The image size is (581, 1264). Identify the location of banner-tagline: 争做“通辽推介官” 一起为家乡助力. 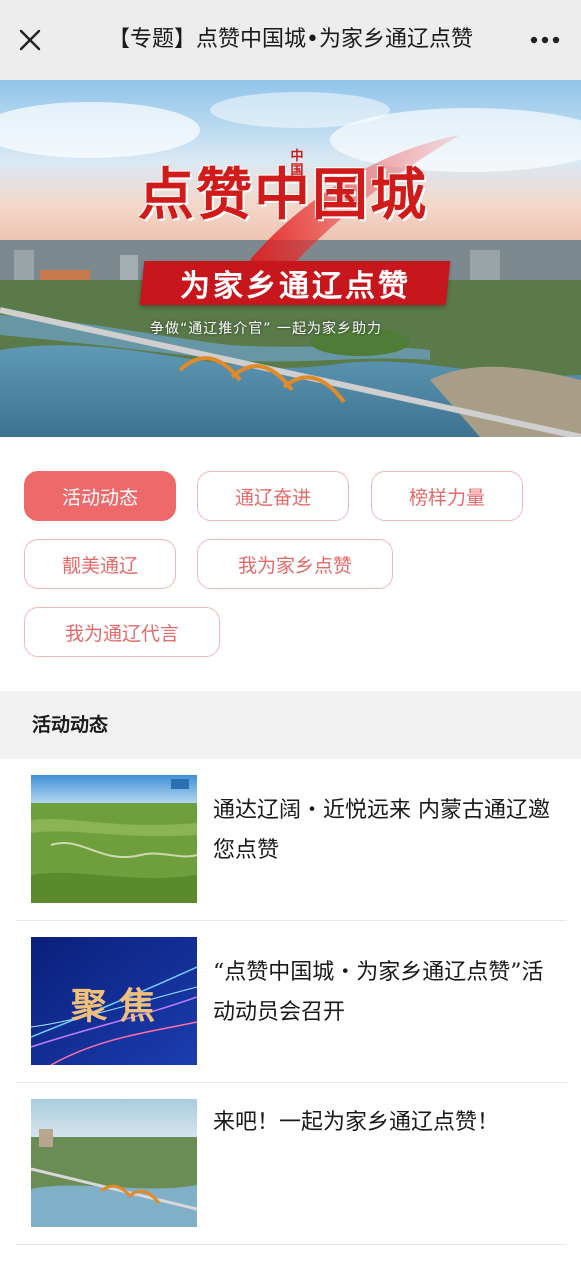
(266, 329).